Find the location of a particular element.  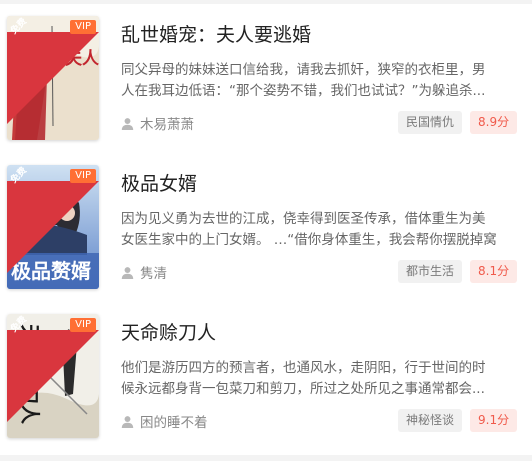

score-badge: 8.1分 is located at coordinates (494, 271).